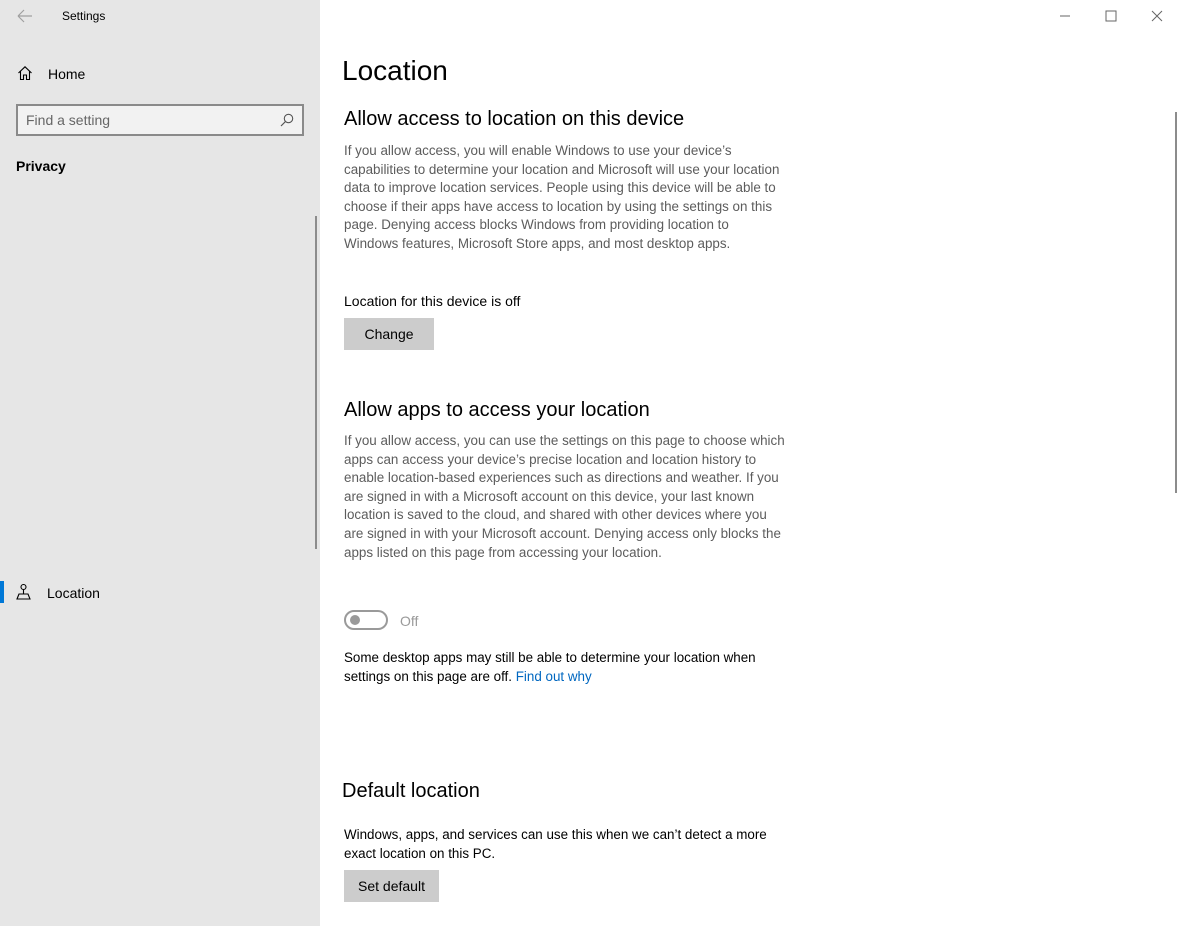  I want to click on maximize-button, so click(1110, 16).